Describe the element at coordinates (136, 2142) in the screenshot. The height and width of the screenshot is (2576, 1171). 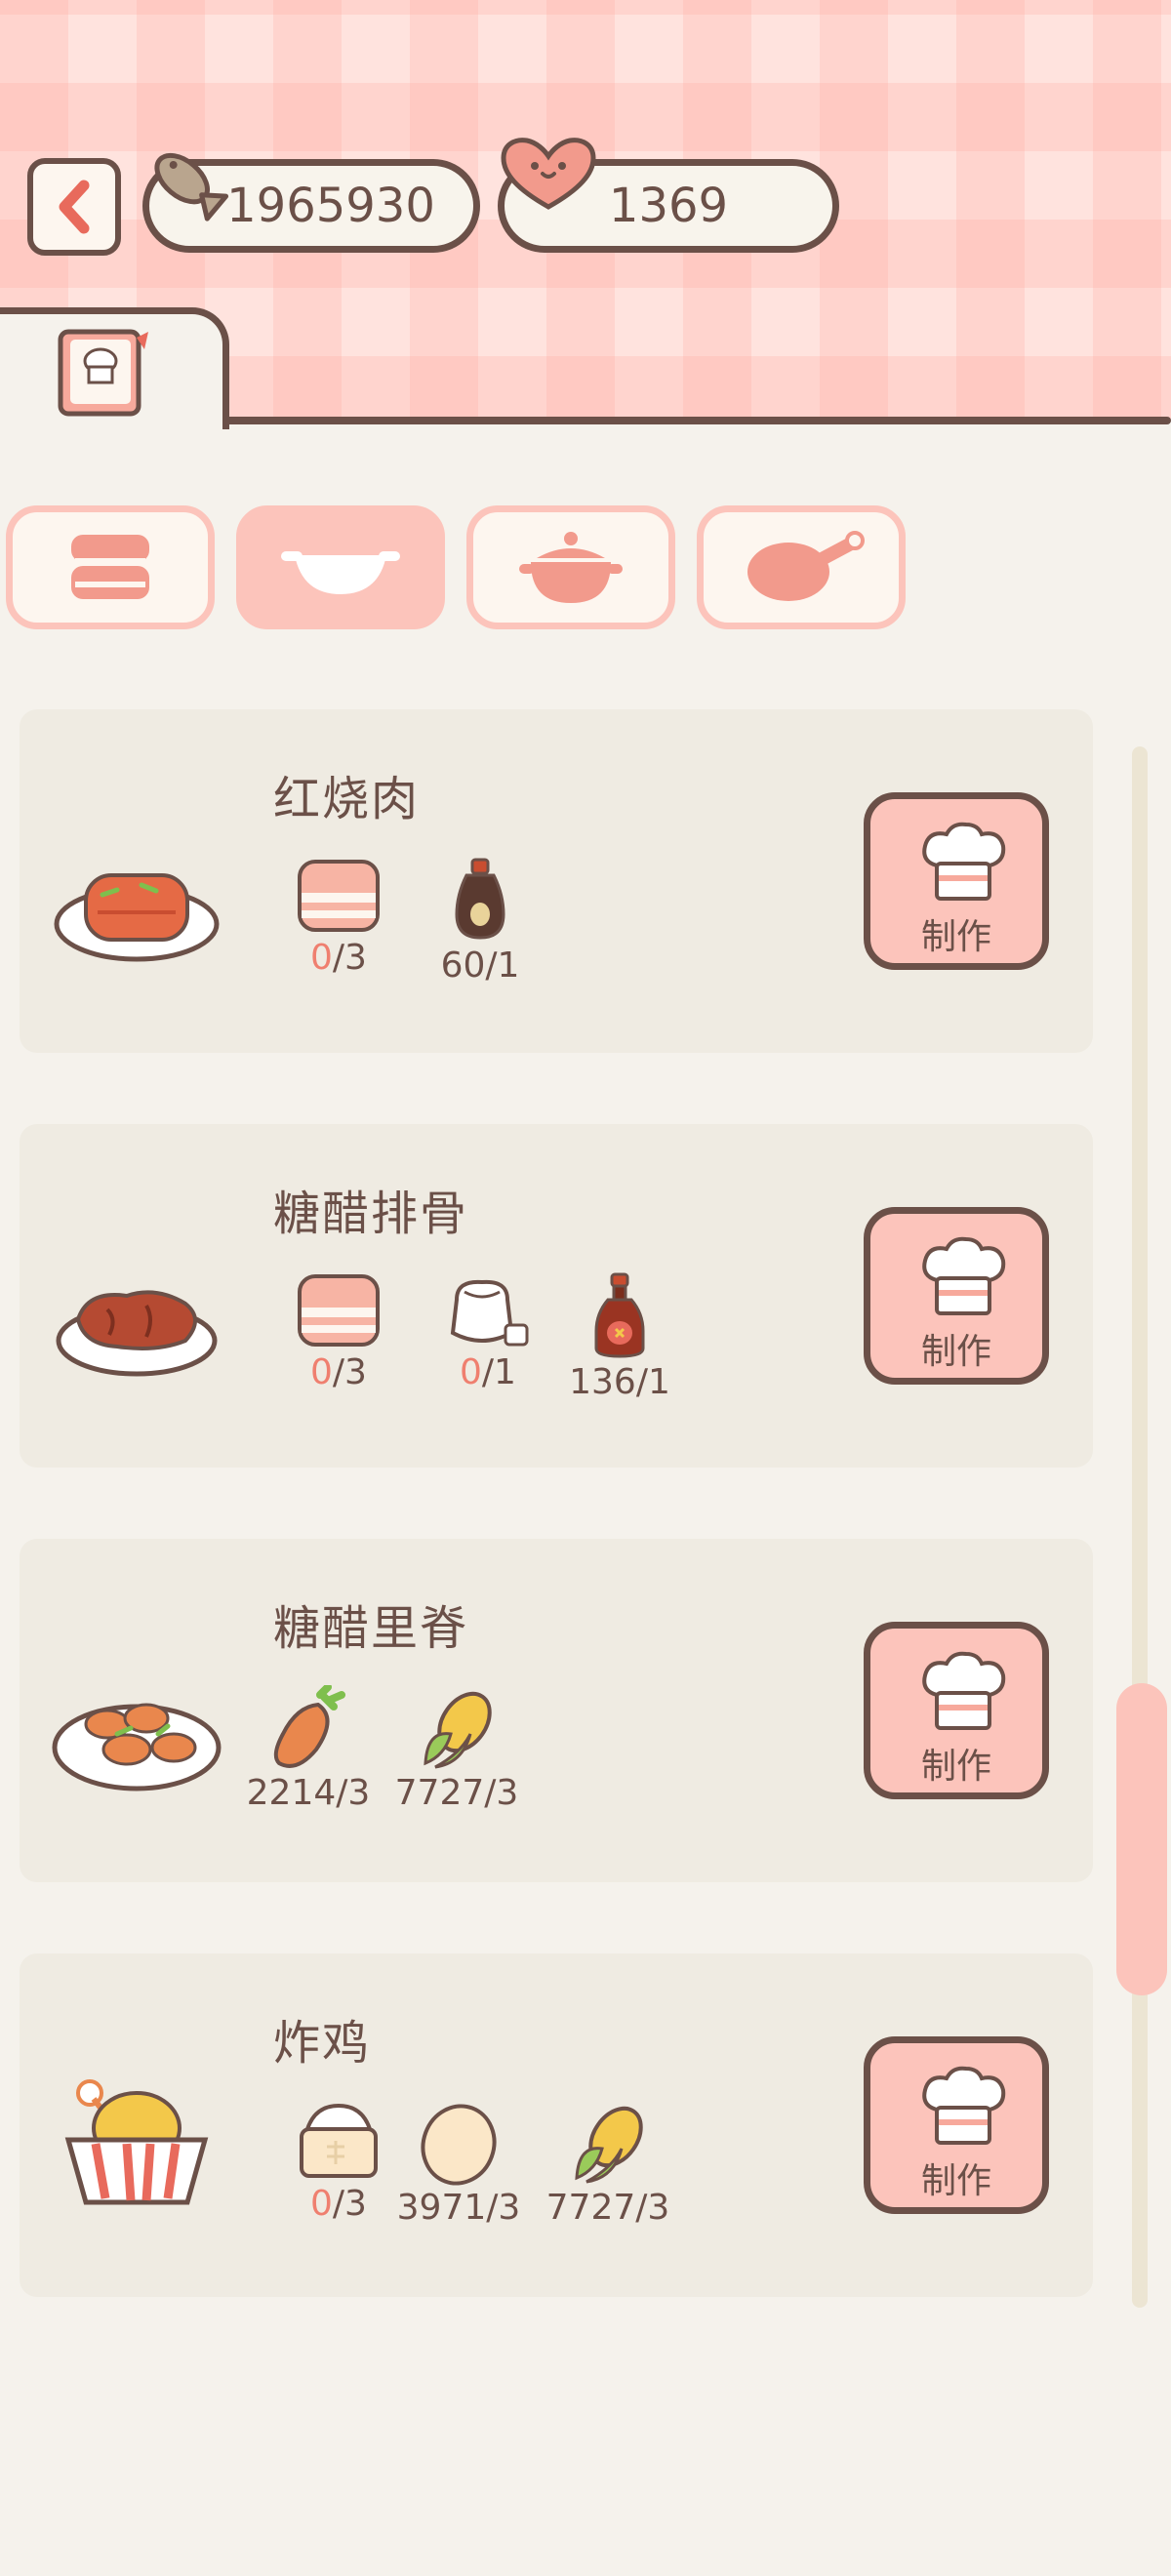
I see `fried-chicken-icon` at that location.